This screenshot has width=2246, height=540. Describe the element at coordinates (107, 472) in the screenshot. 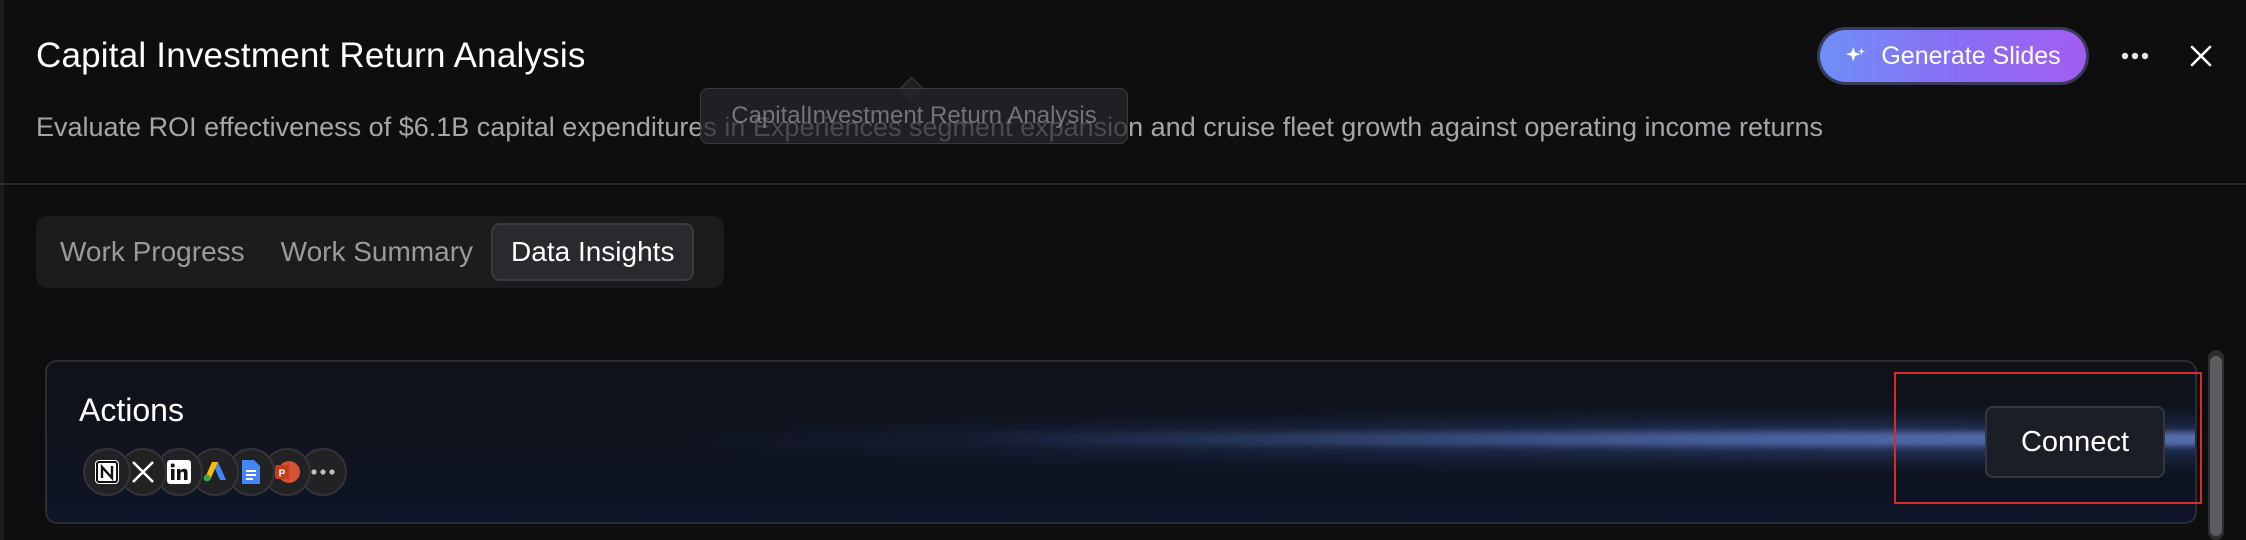

I see `notion-icon` at that location.